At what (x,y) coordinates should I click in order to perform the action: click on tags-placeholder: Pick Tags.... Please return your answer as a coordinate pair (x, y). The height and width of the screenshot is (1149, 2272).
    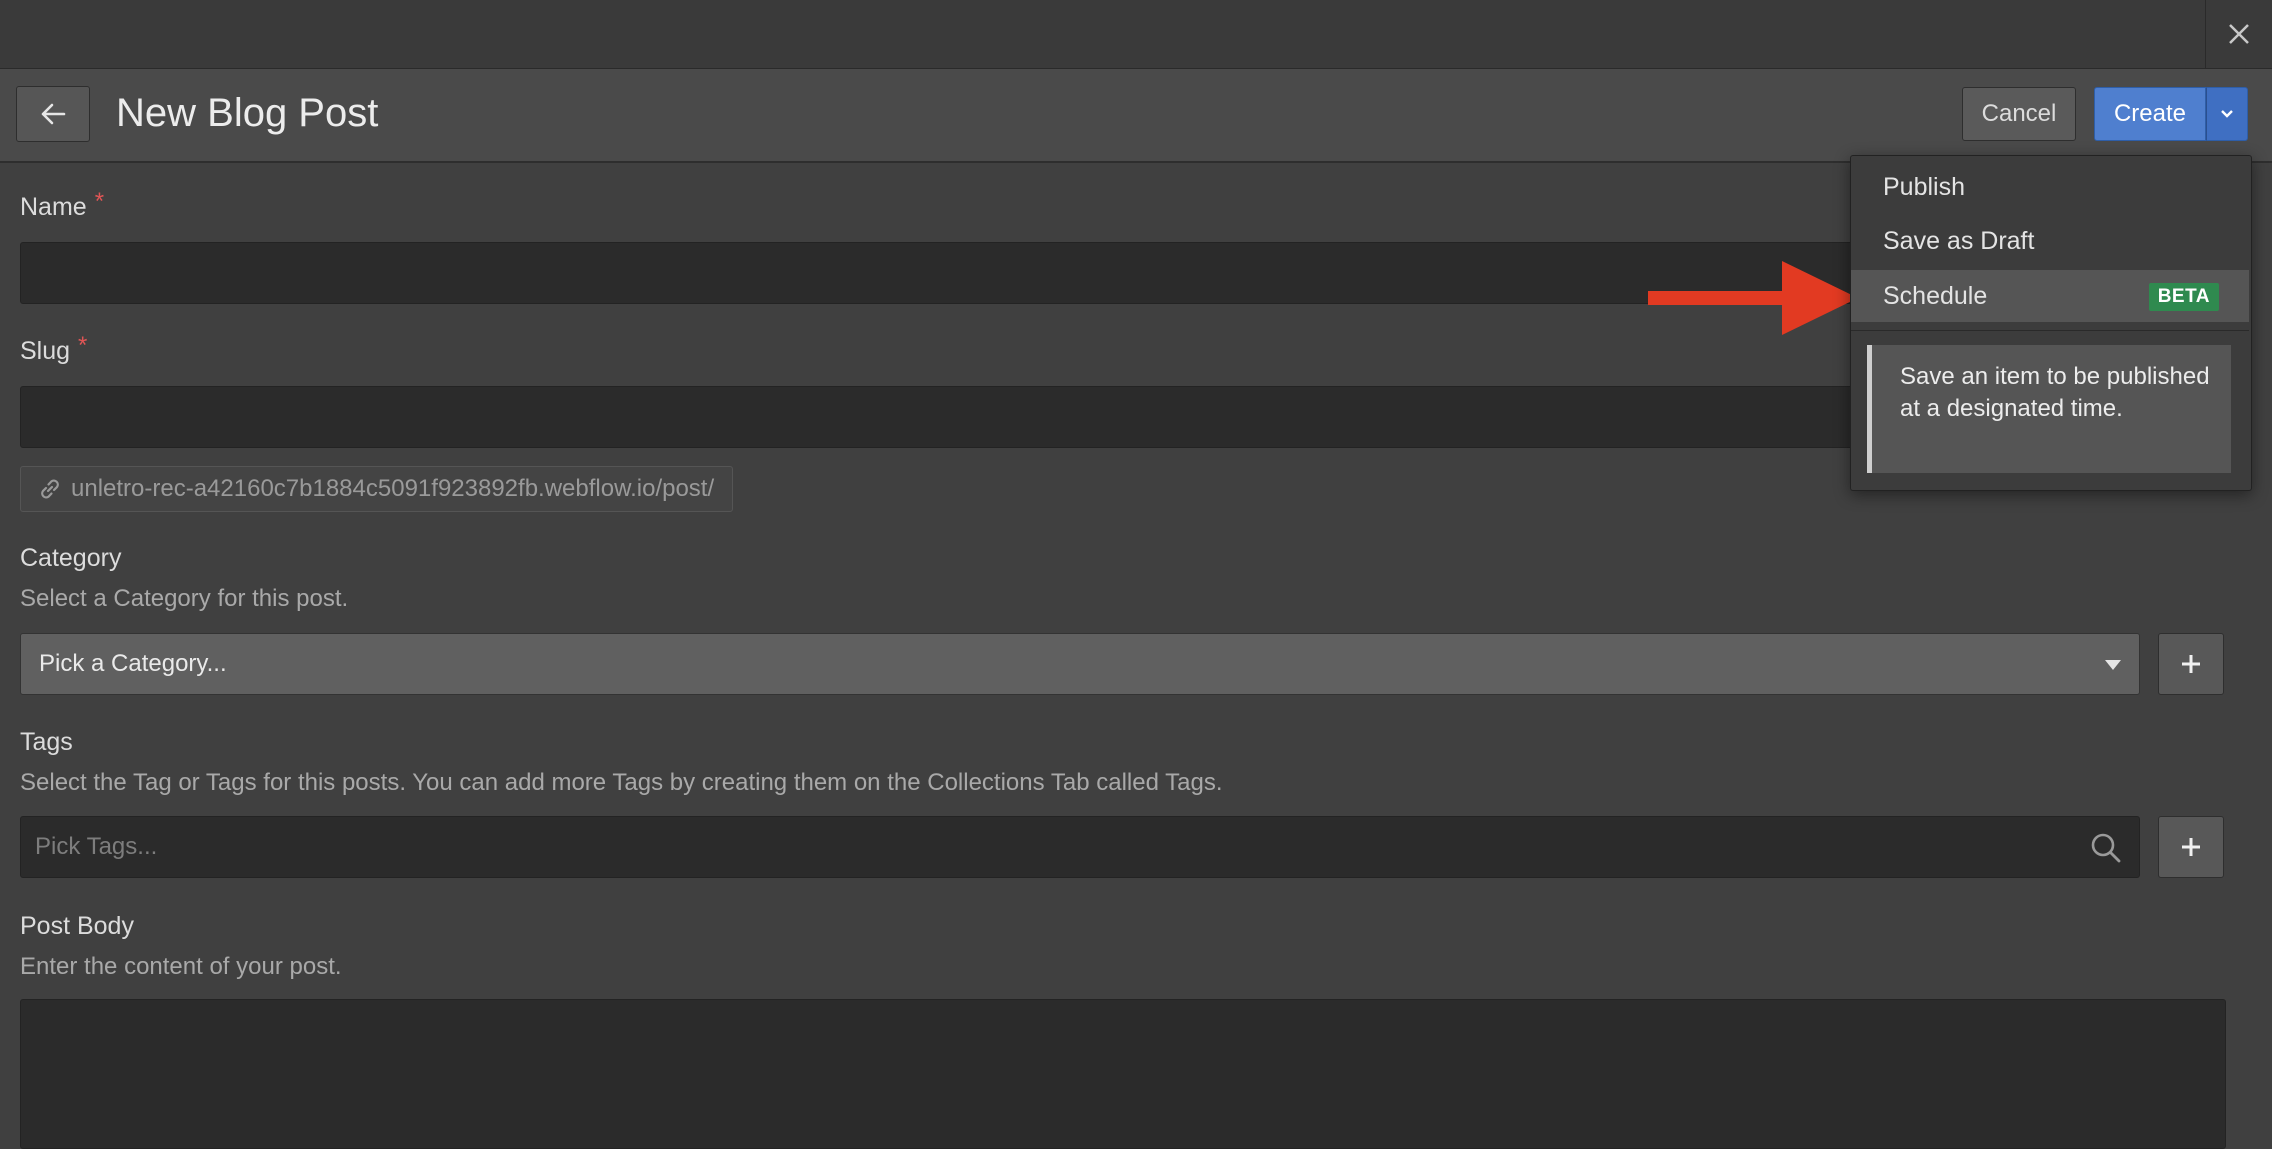
    Looking at the image, I should click on (96, 846).